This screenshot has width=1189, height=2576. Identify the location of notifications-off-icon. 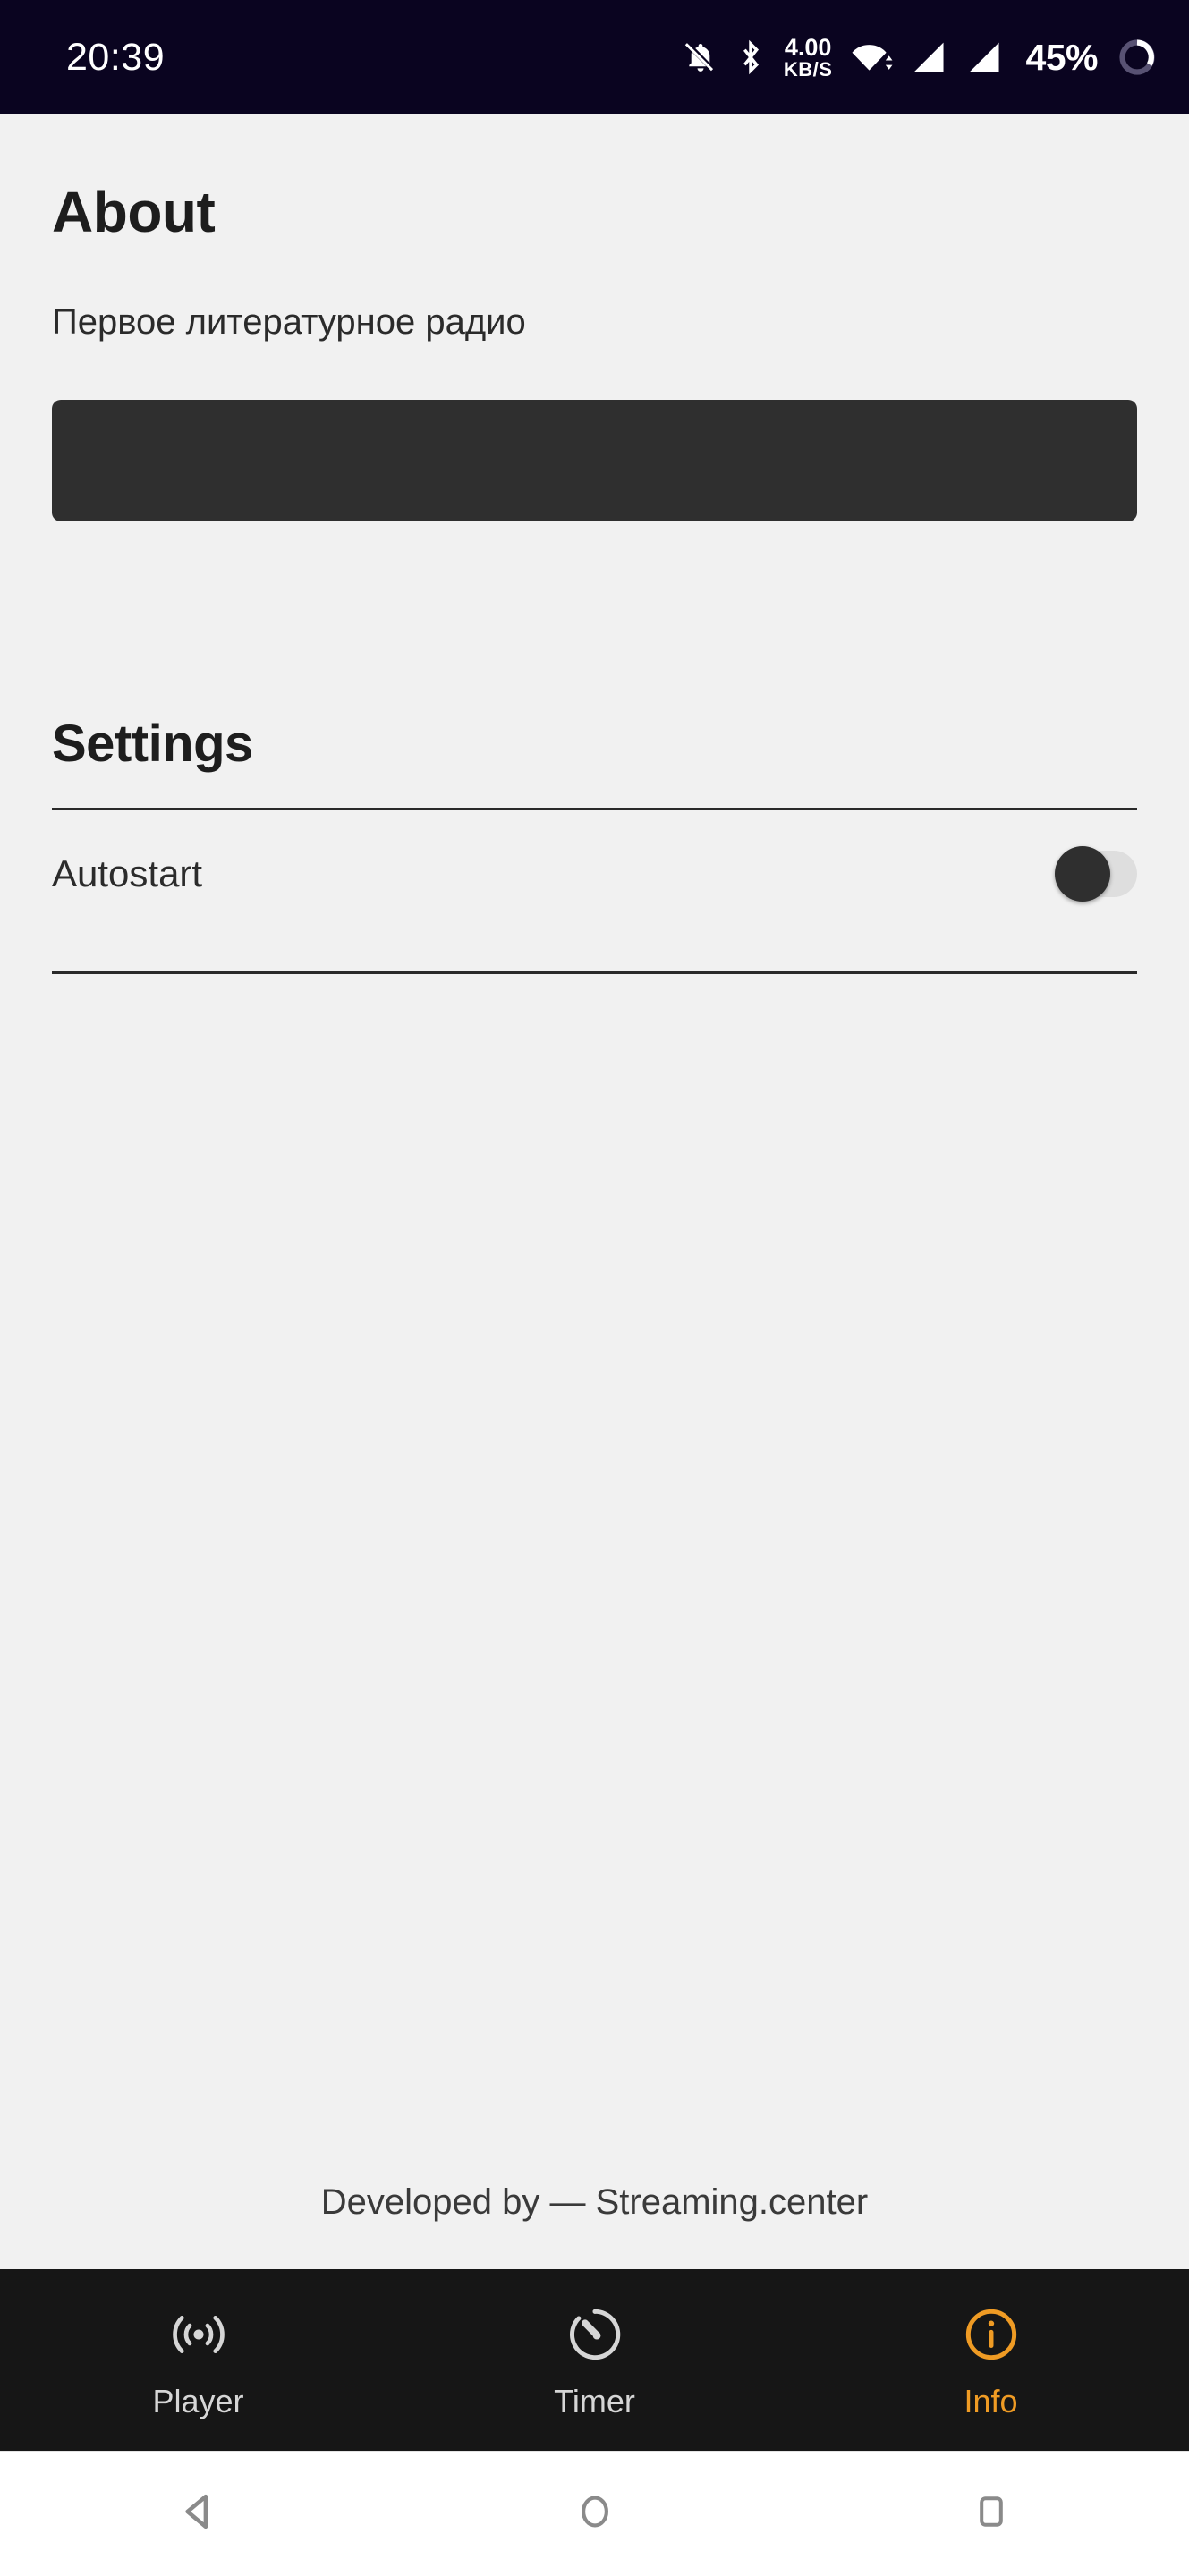
(701, 57).